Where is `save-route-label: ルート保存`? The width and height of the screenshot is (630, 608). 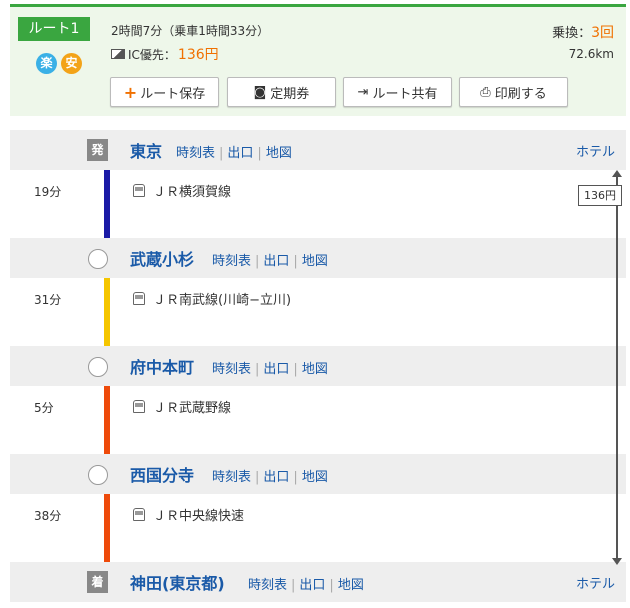
save-route-label: ルート保存 is located at coordinates (173, 94).